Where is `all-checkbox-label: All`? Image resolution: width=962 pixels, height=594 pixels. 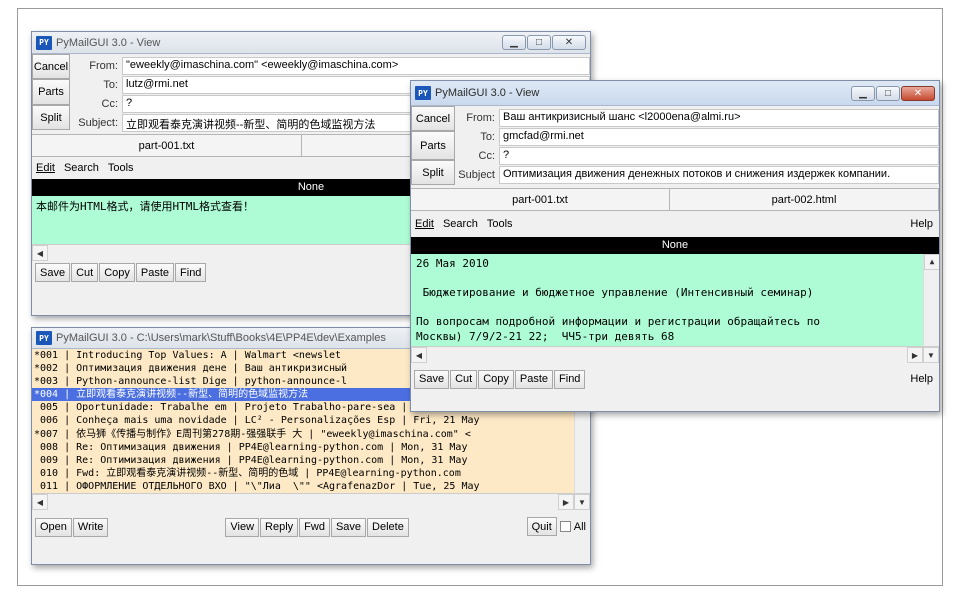 all-checkbox-label: All is located at coordinates (579, 526).